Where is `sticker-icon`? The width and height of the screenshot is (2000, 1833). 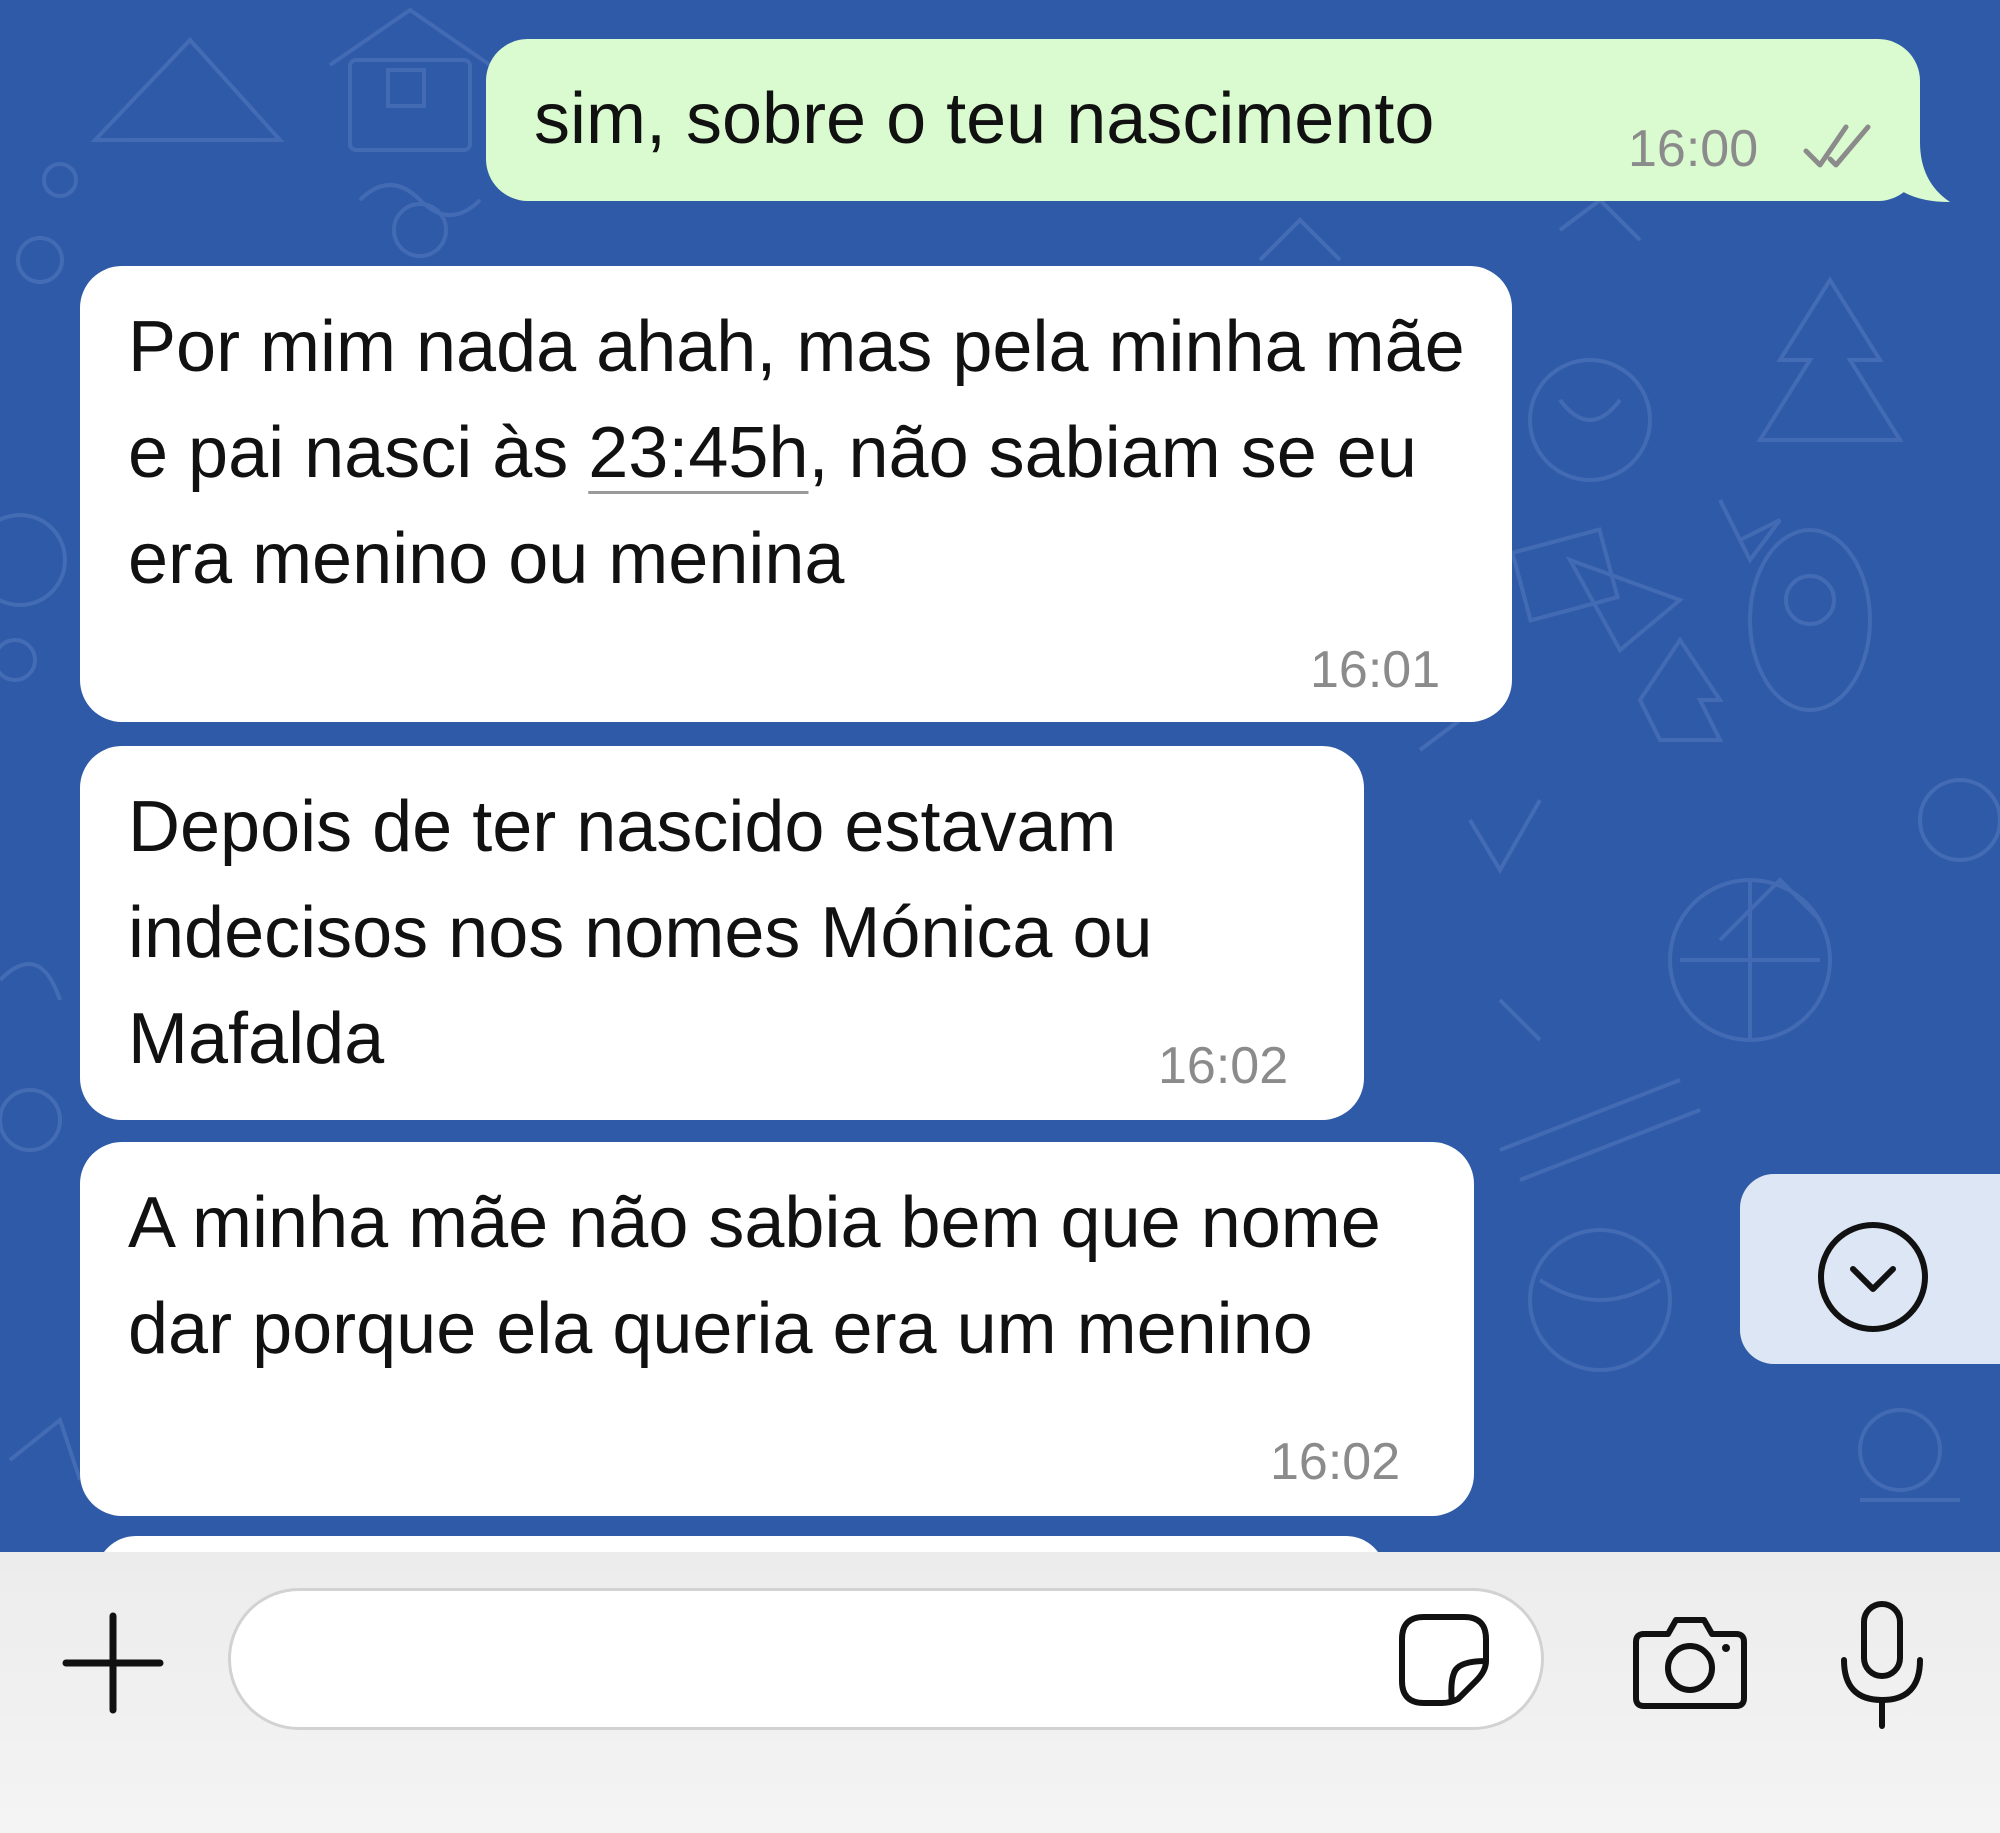 sticker-icon is located at coordinates (1444, 1659).